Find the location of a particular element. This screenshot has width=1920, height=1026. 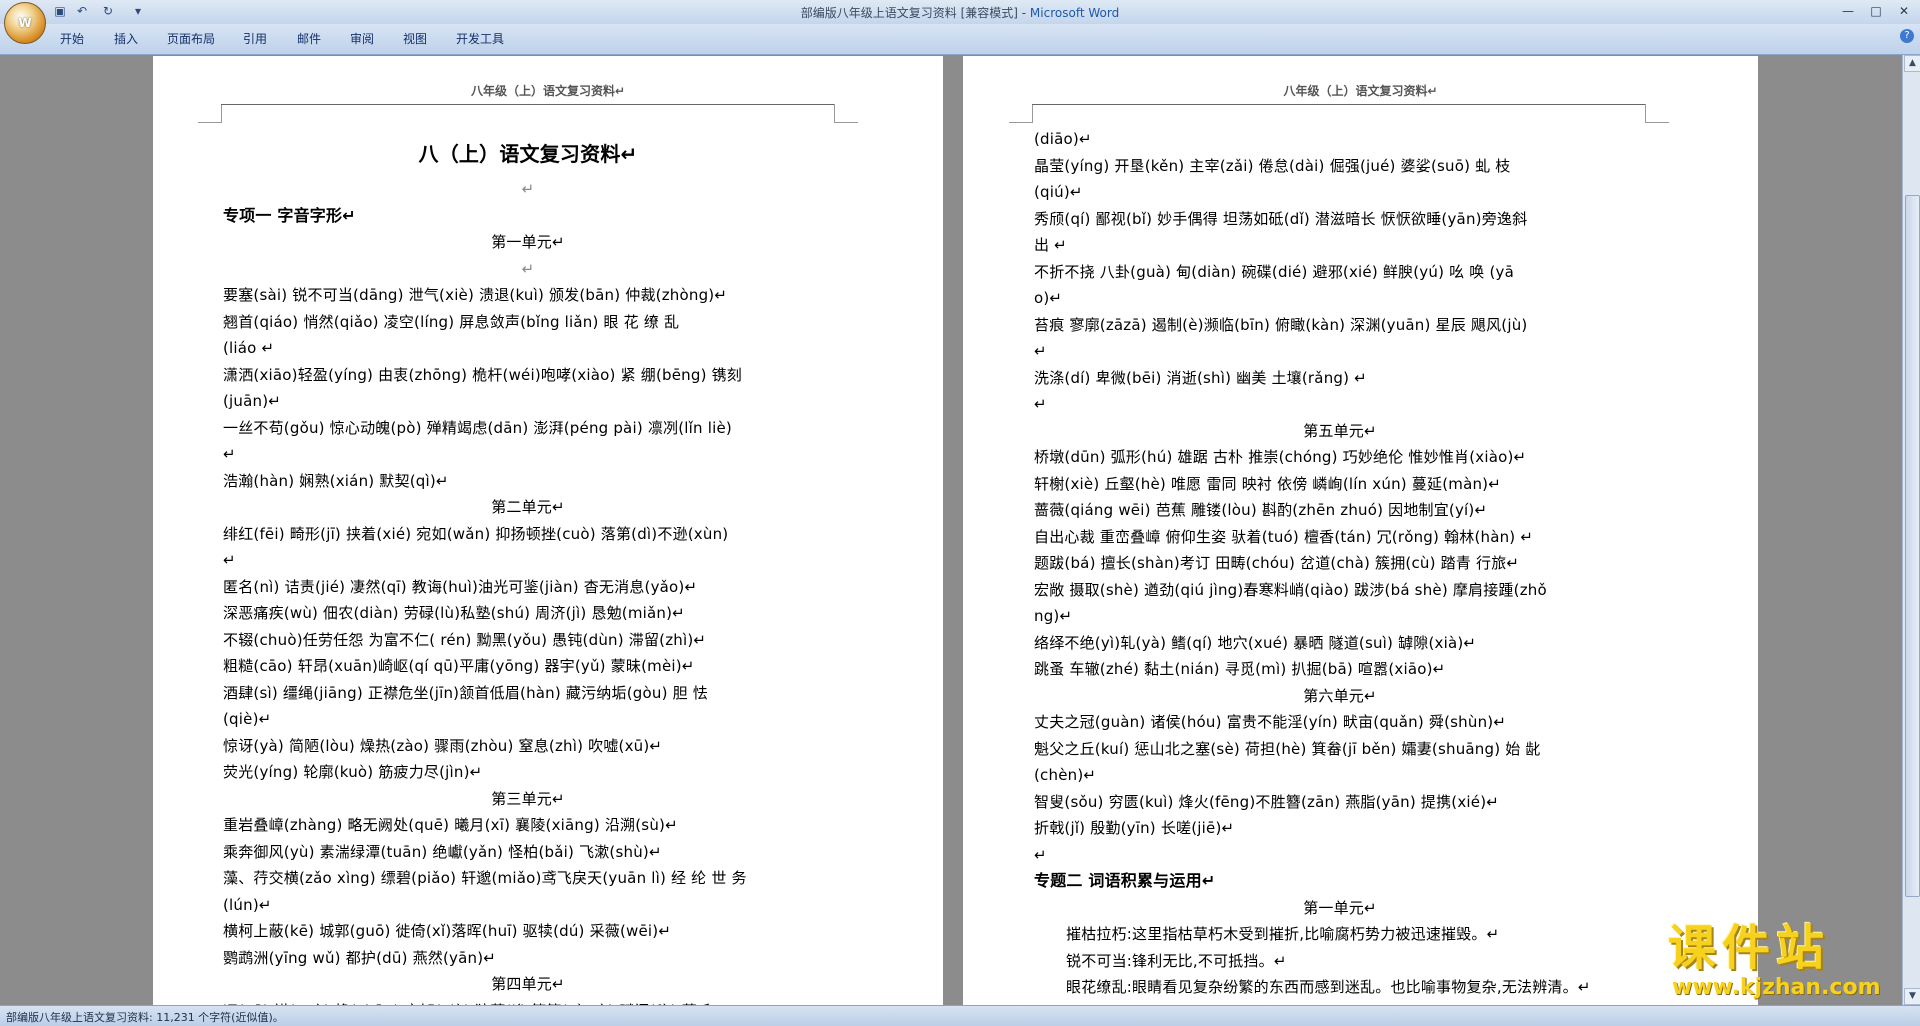

text-line: ng)↵ is located at coordinates (1053, 616).